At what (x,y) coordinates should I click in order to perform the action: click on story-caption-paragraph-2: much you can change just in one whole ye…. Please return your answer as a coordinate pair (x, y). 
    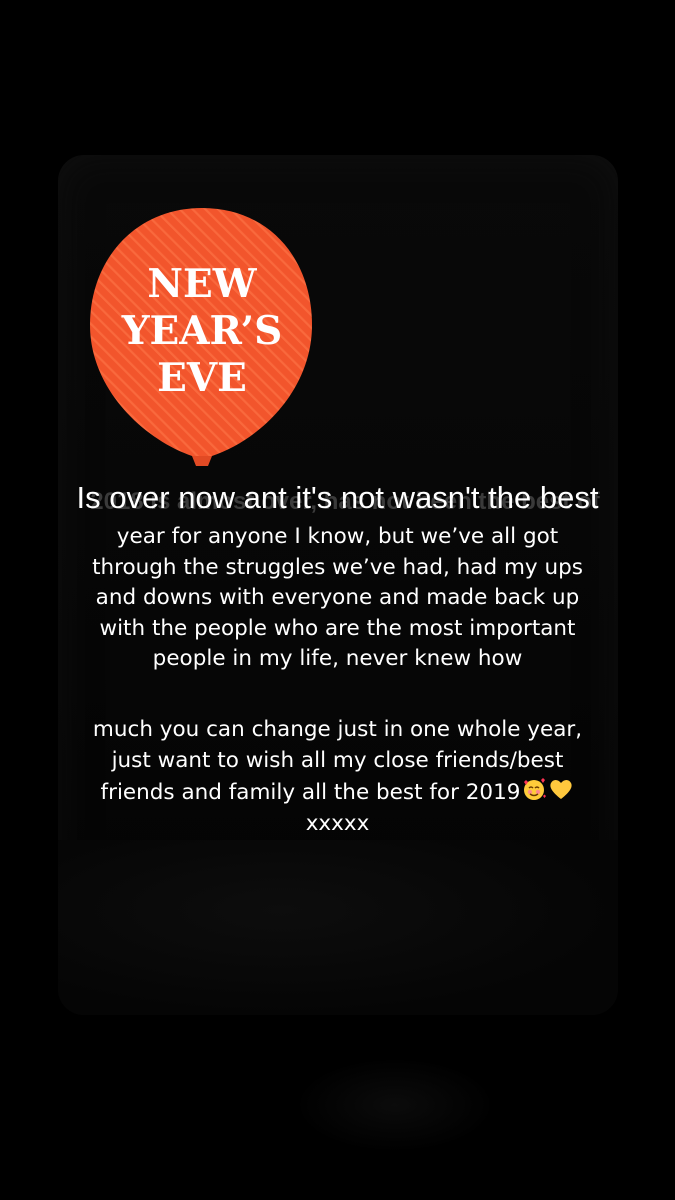
    Looking at the image, I should click on (337, 777).